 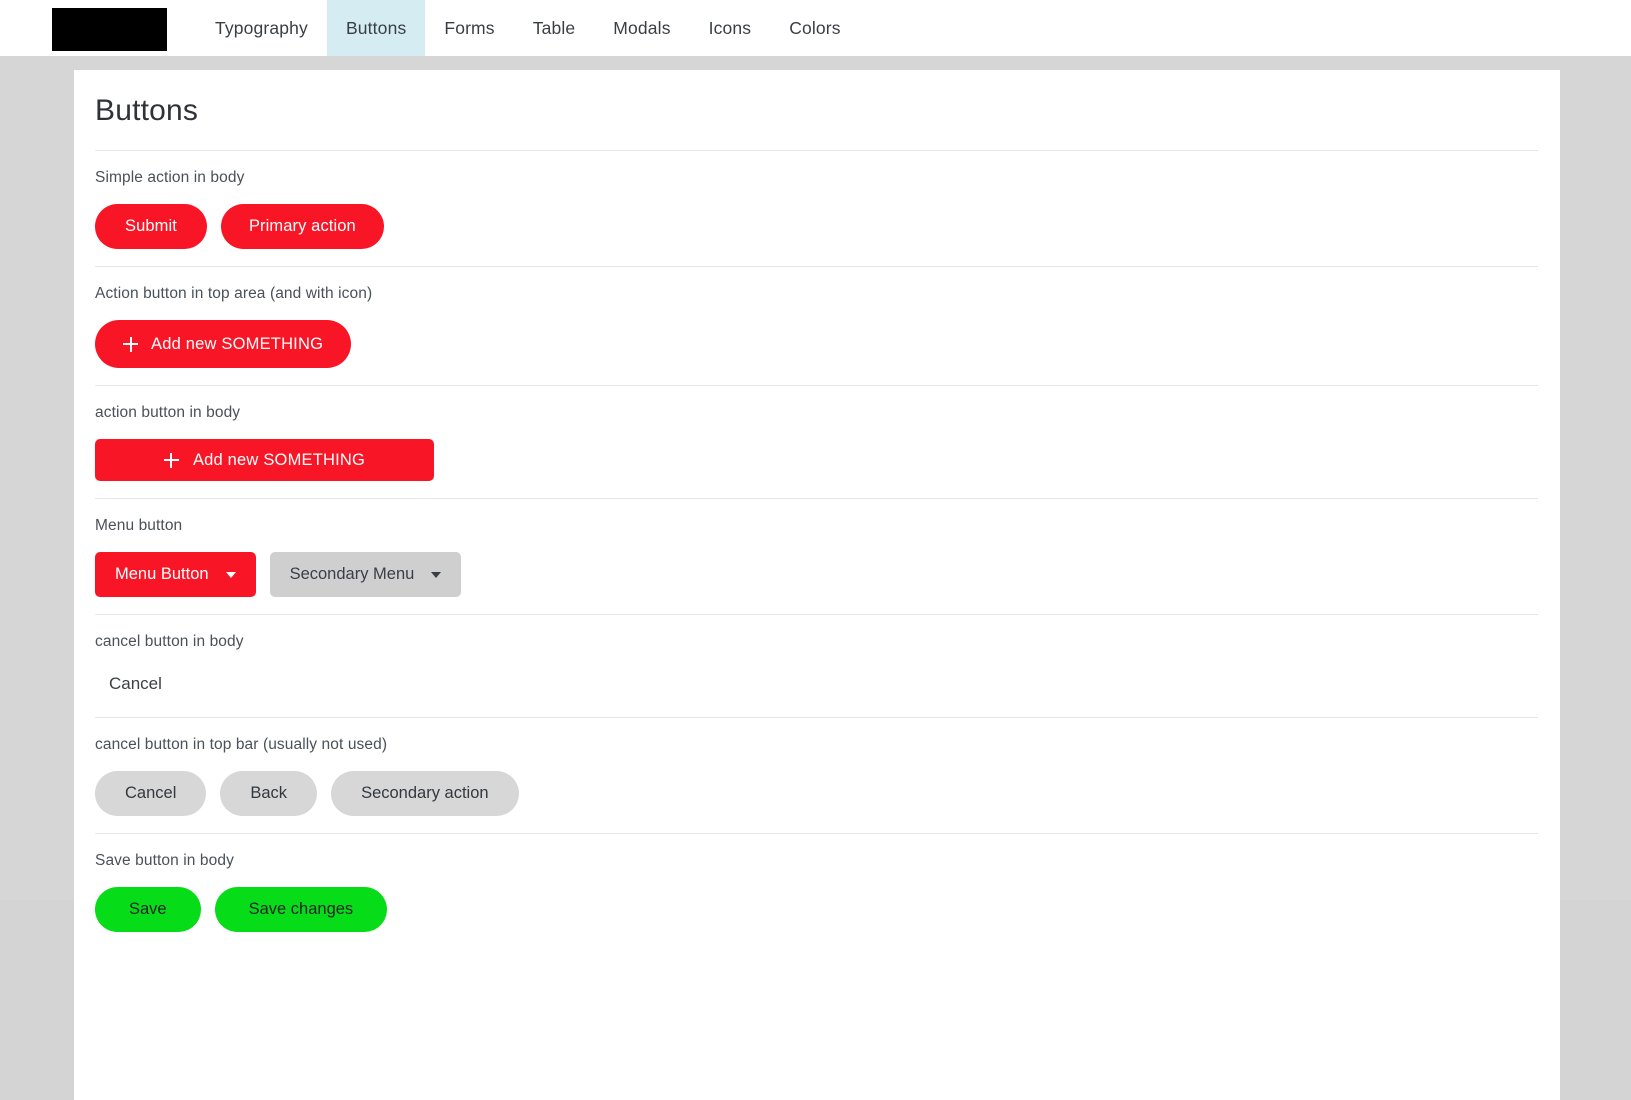 I want to click on back-button: Back, so click(x=269, y=793).